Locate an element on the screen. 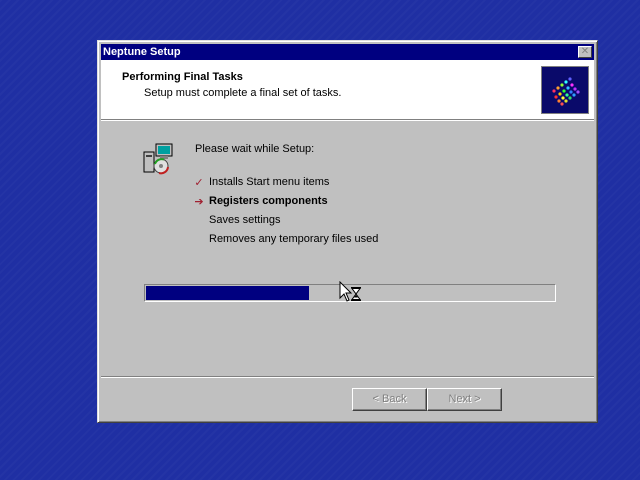 The width and height of the screenshot is (640, 480). close-button: ✕ is located at coordinates (585, 52).